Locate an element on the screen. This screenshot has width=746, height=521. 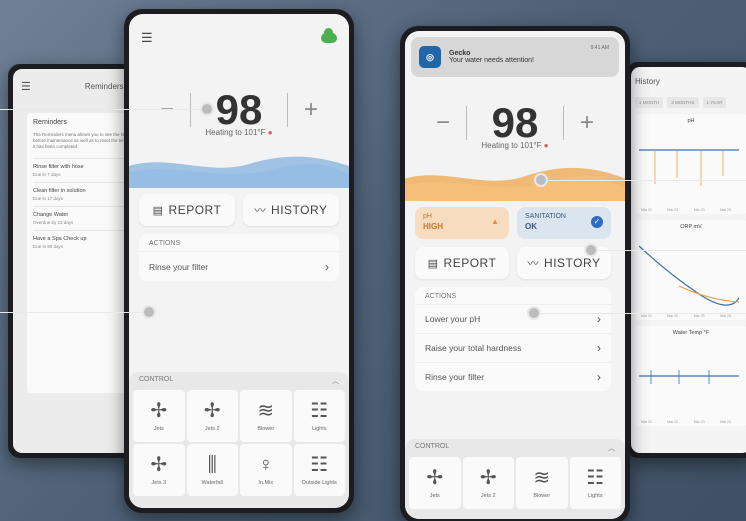
action-label: Raise your total hardness is located at coordinates (473, 348).